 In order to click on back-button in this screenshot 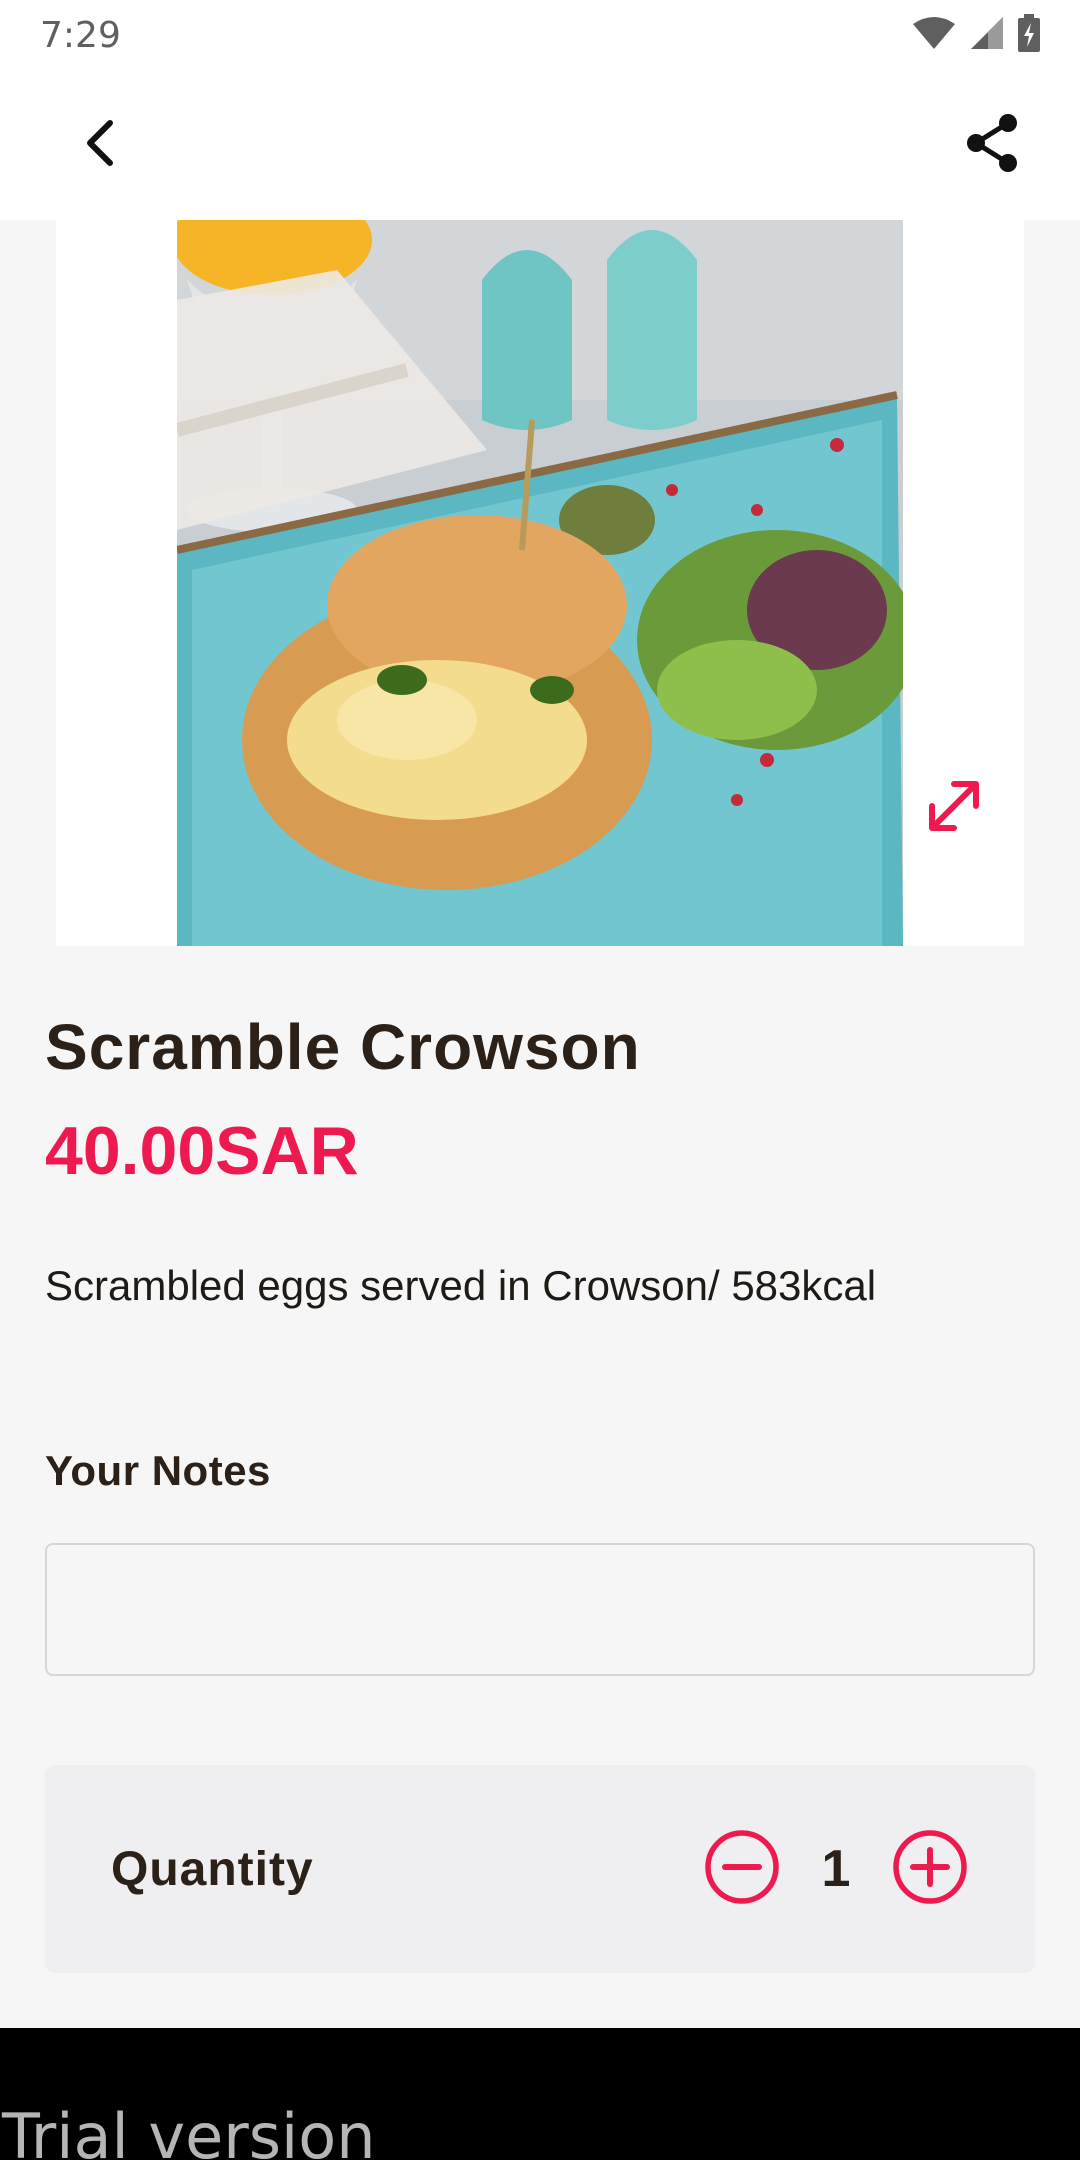, I will do `click(100, 145)`.